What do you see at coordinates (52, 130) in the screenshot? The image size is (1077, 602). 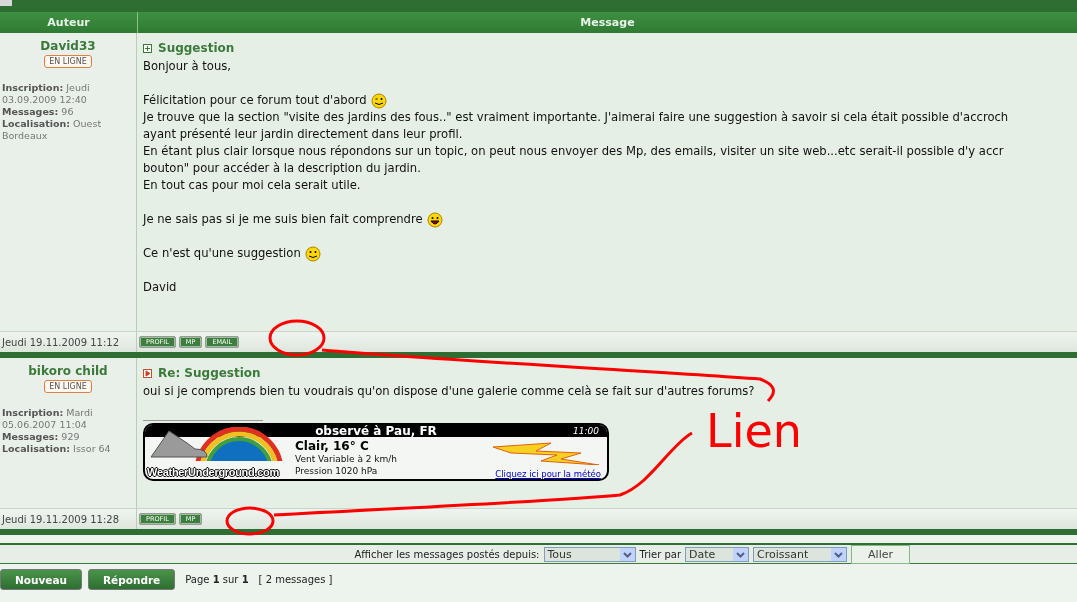 I see `profile-info: Localisation: Ouest Bordeaux` at bounding box center [52, 130].